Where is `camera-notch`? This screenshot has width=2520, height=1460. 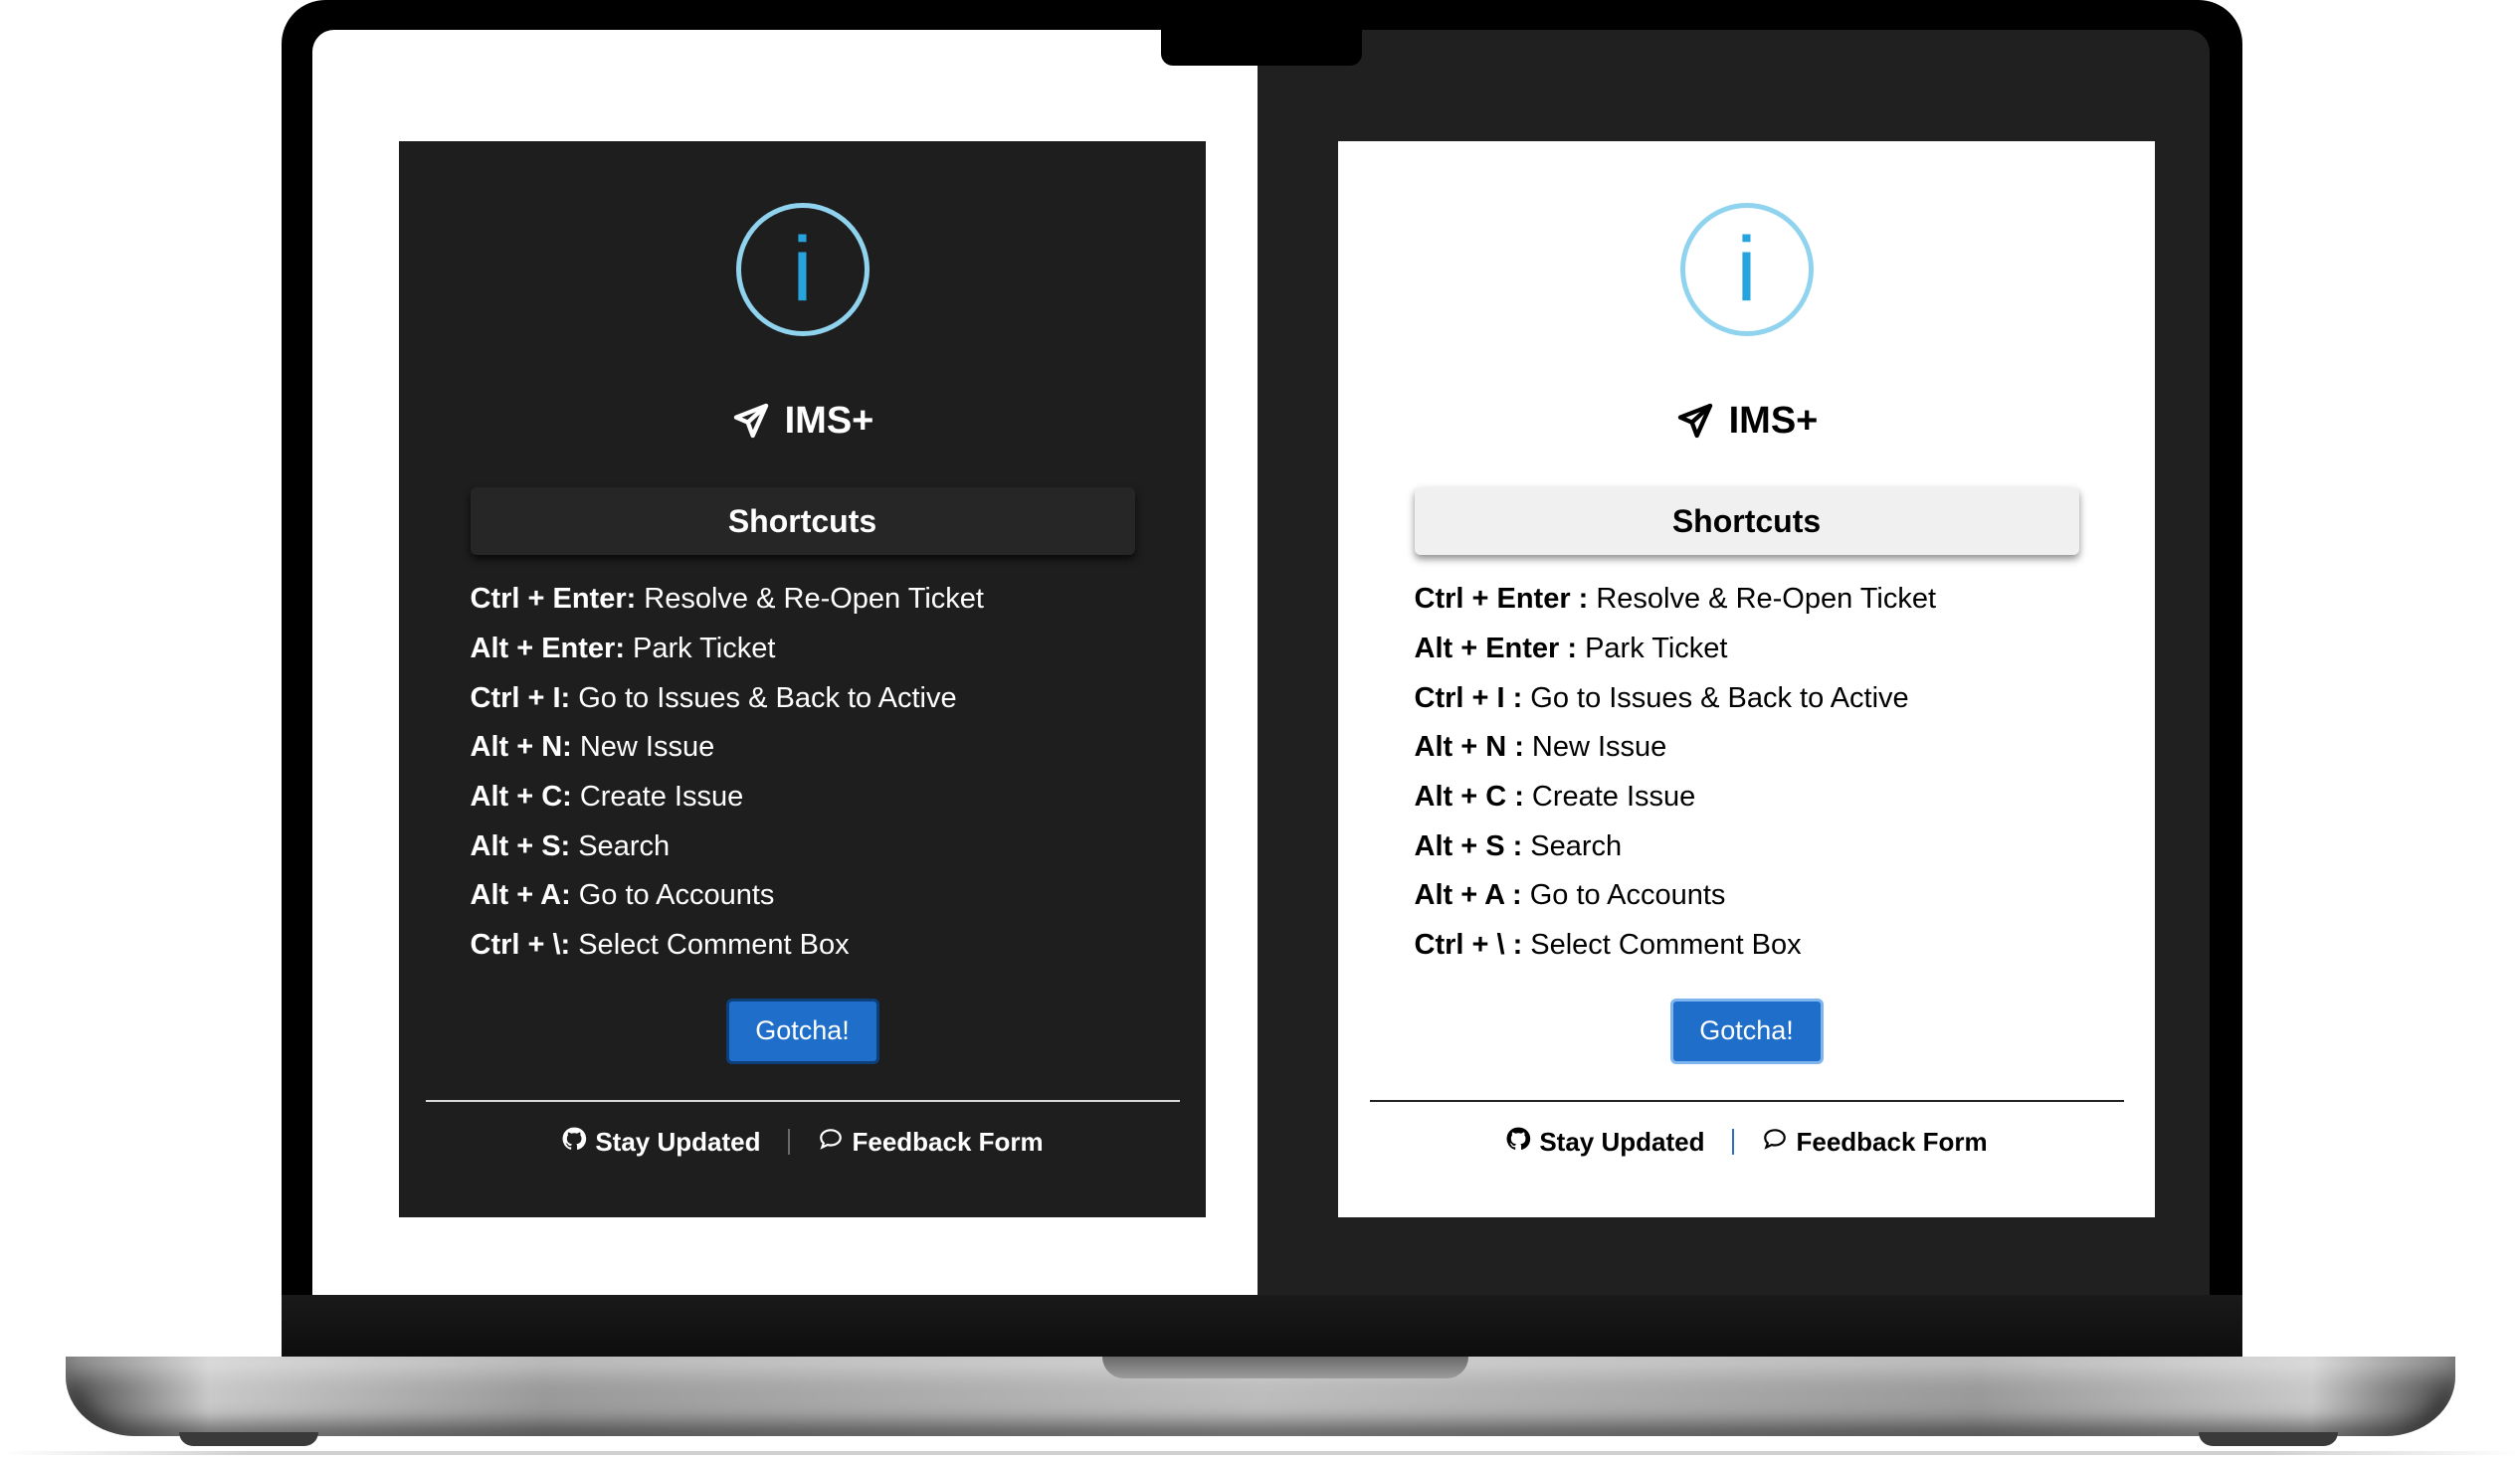
camera-notch is located at coordinates (1261, 33).